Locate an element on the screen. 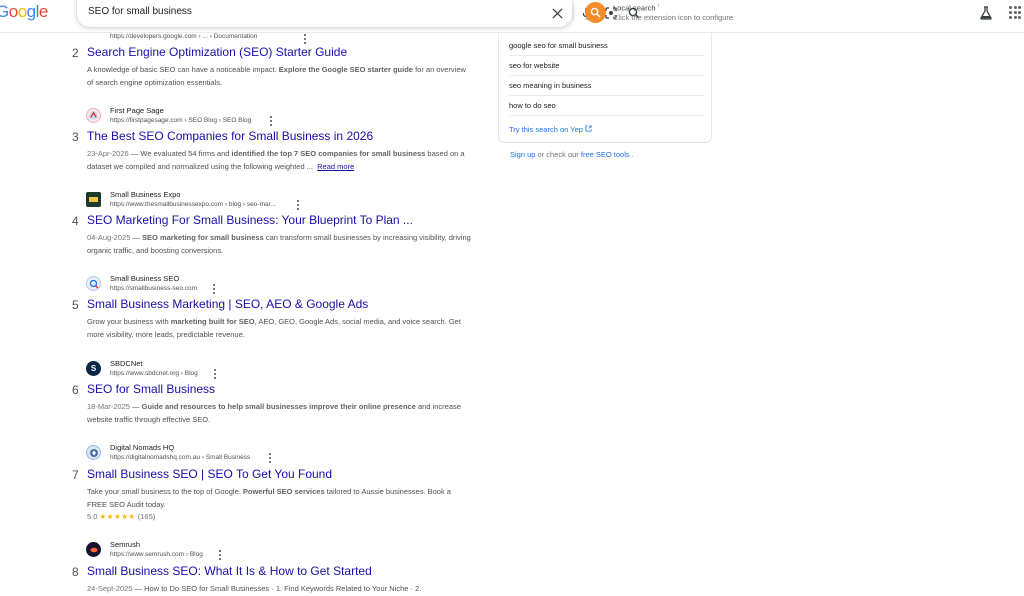  site-name: Small Business SEO is located at coordinates (145, 278).